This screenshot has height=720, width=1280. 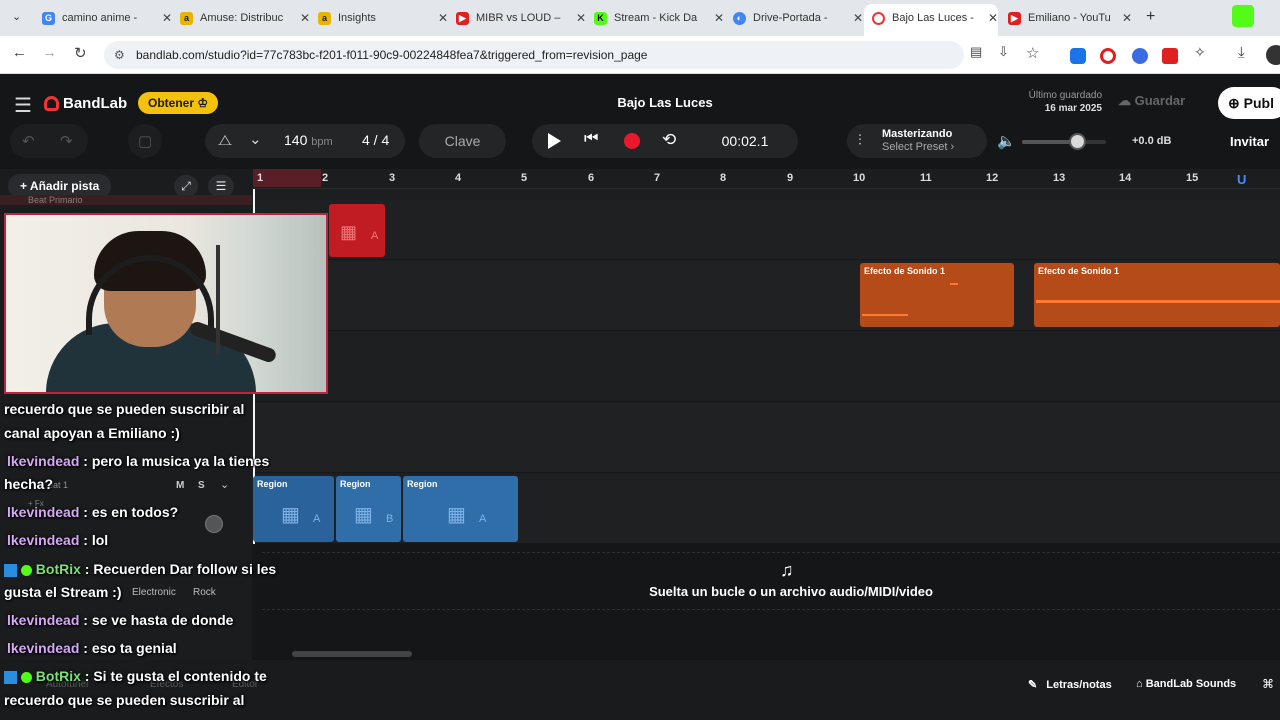 I want to click on horizontal-scrollbar, so click(x=352, y=654).